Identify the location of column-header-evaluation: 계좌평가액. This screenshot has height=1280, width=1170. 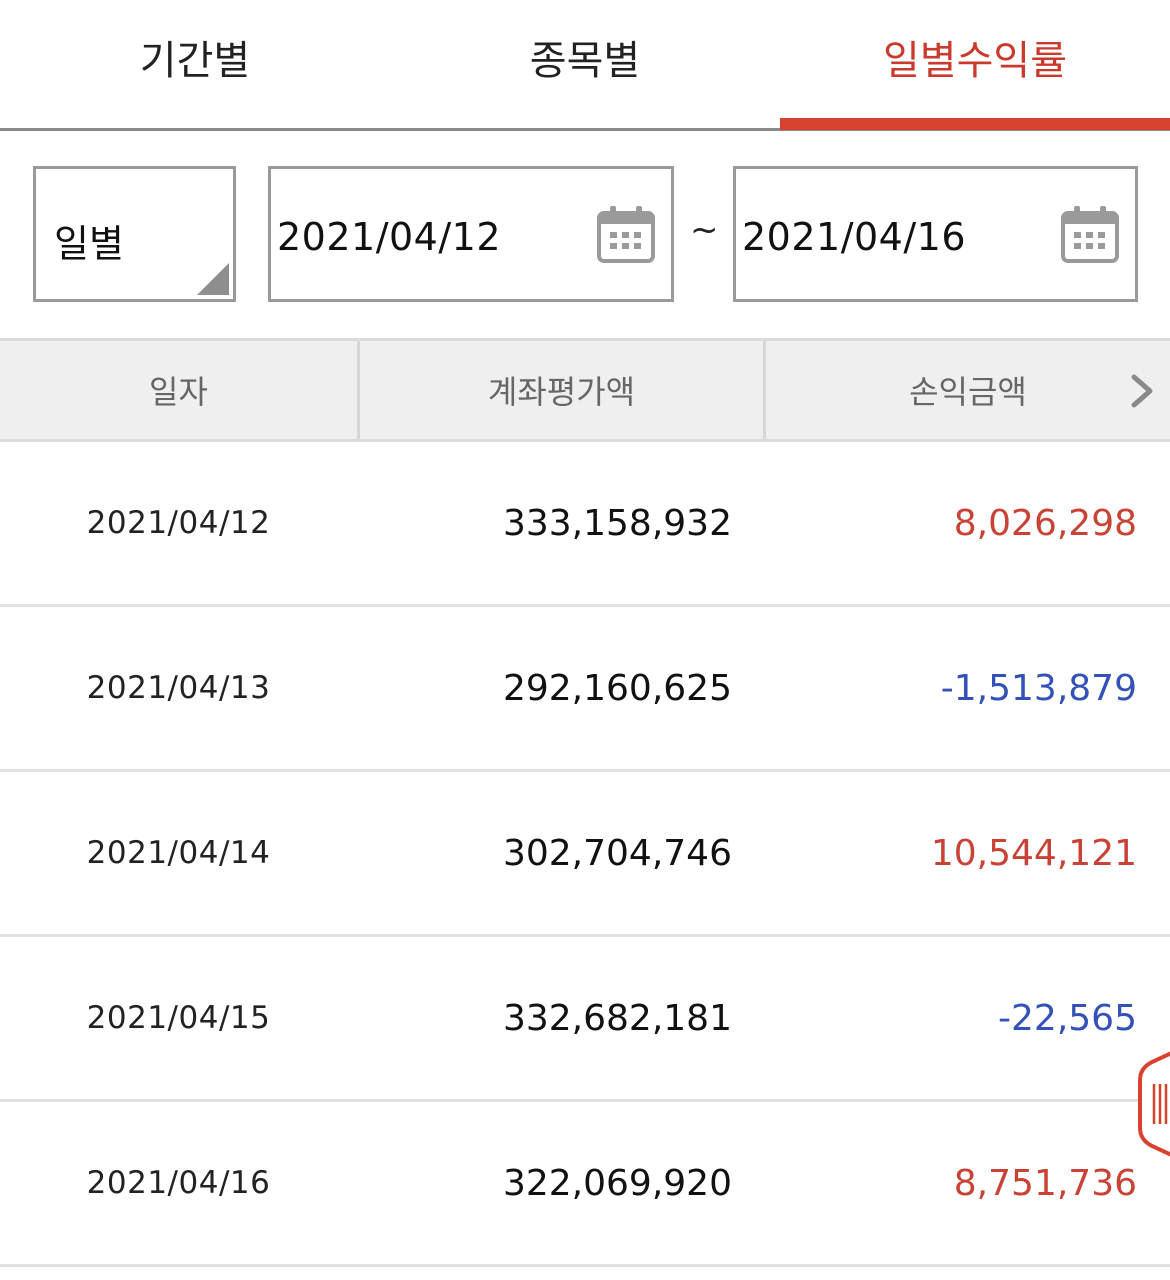
(560, 390).